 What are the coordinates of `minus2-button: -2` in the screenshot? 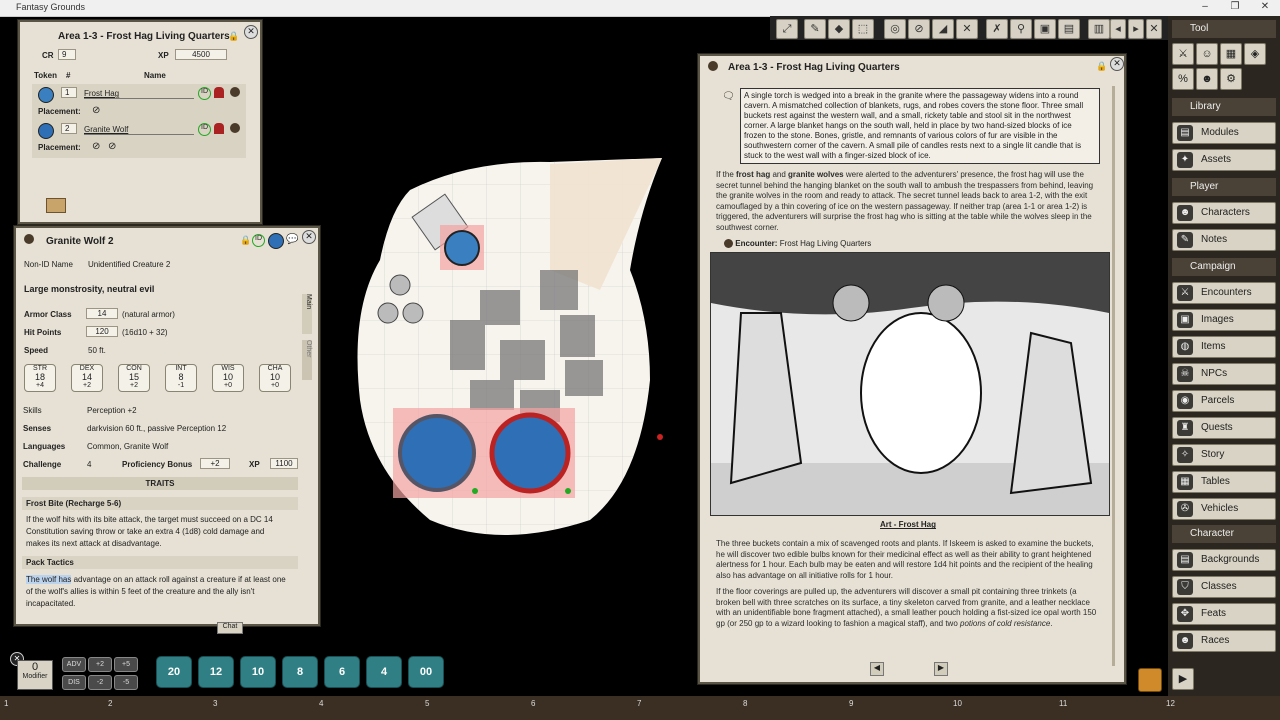 It's located at (100, 682).